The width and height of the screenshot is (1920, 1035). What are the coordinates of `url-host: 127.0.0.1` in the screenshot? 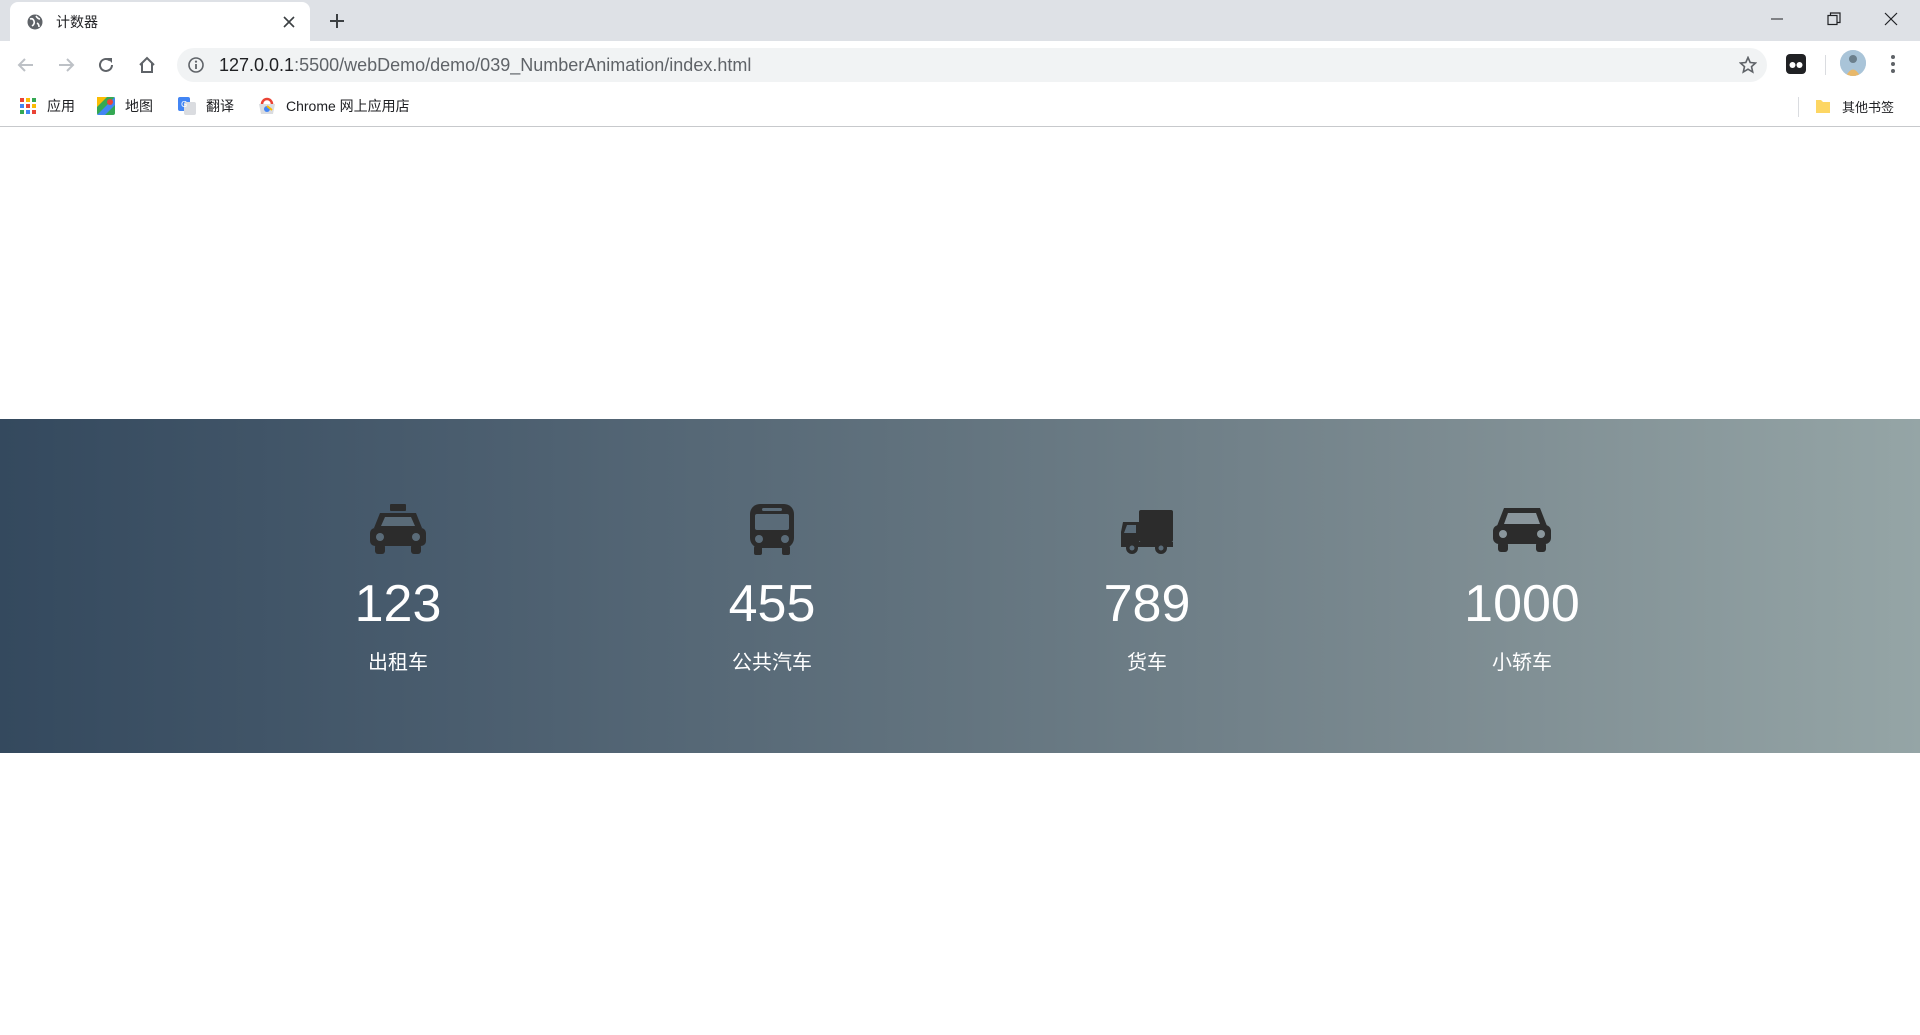 It's located at (257, 65).